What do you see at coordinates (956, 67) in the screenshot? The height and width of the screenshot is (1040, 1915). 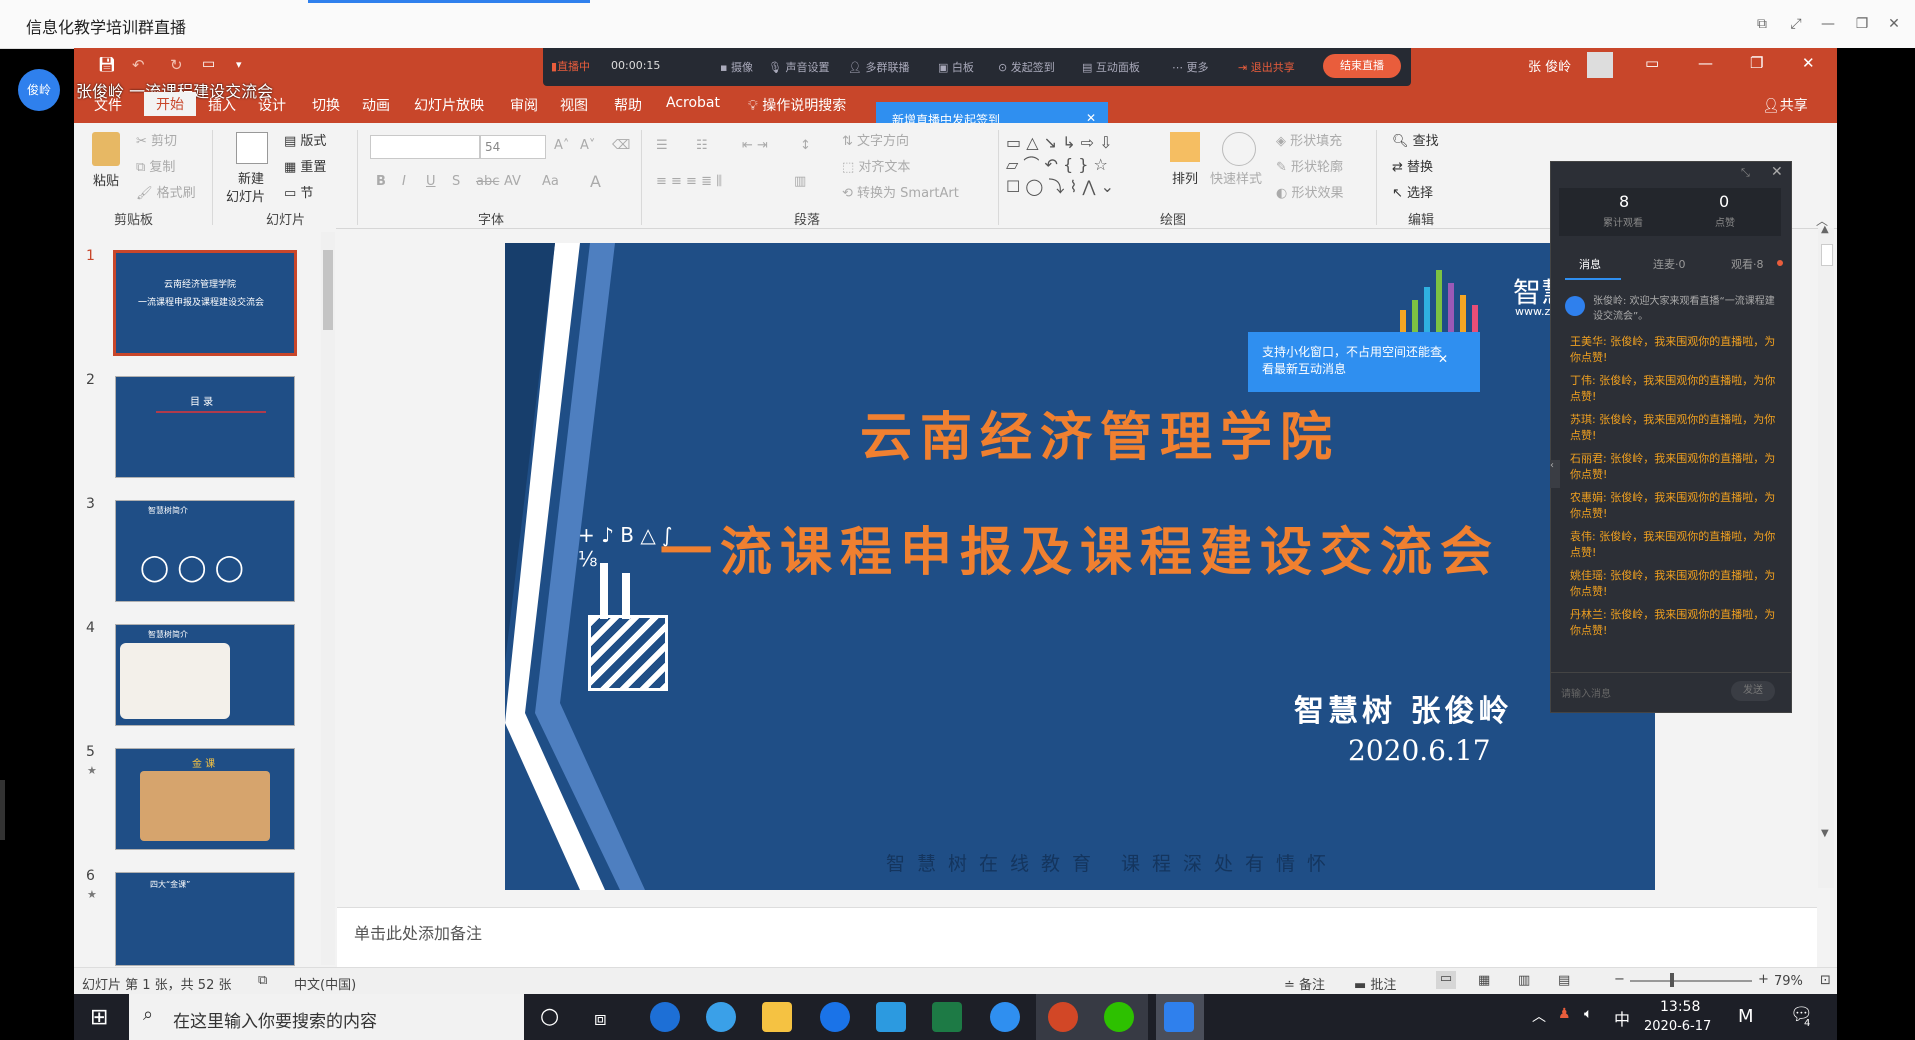 I see `whiteboard-button: ▣ 白板` at bounding box center [956, 67].